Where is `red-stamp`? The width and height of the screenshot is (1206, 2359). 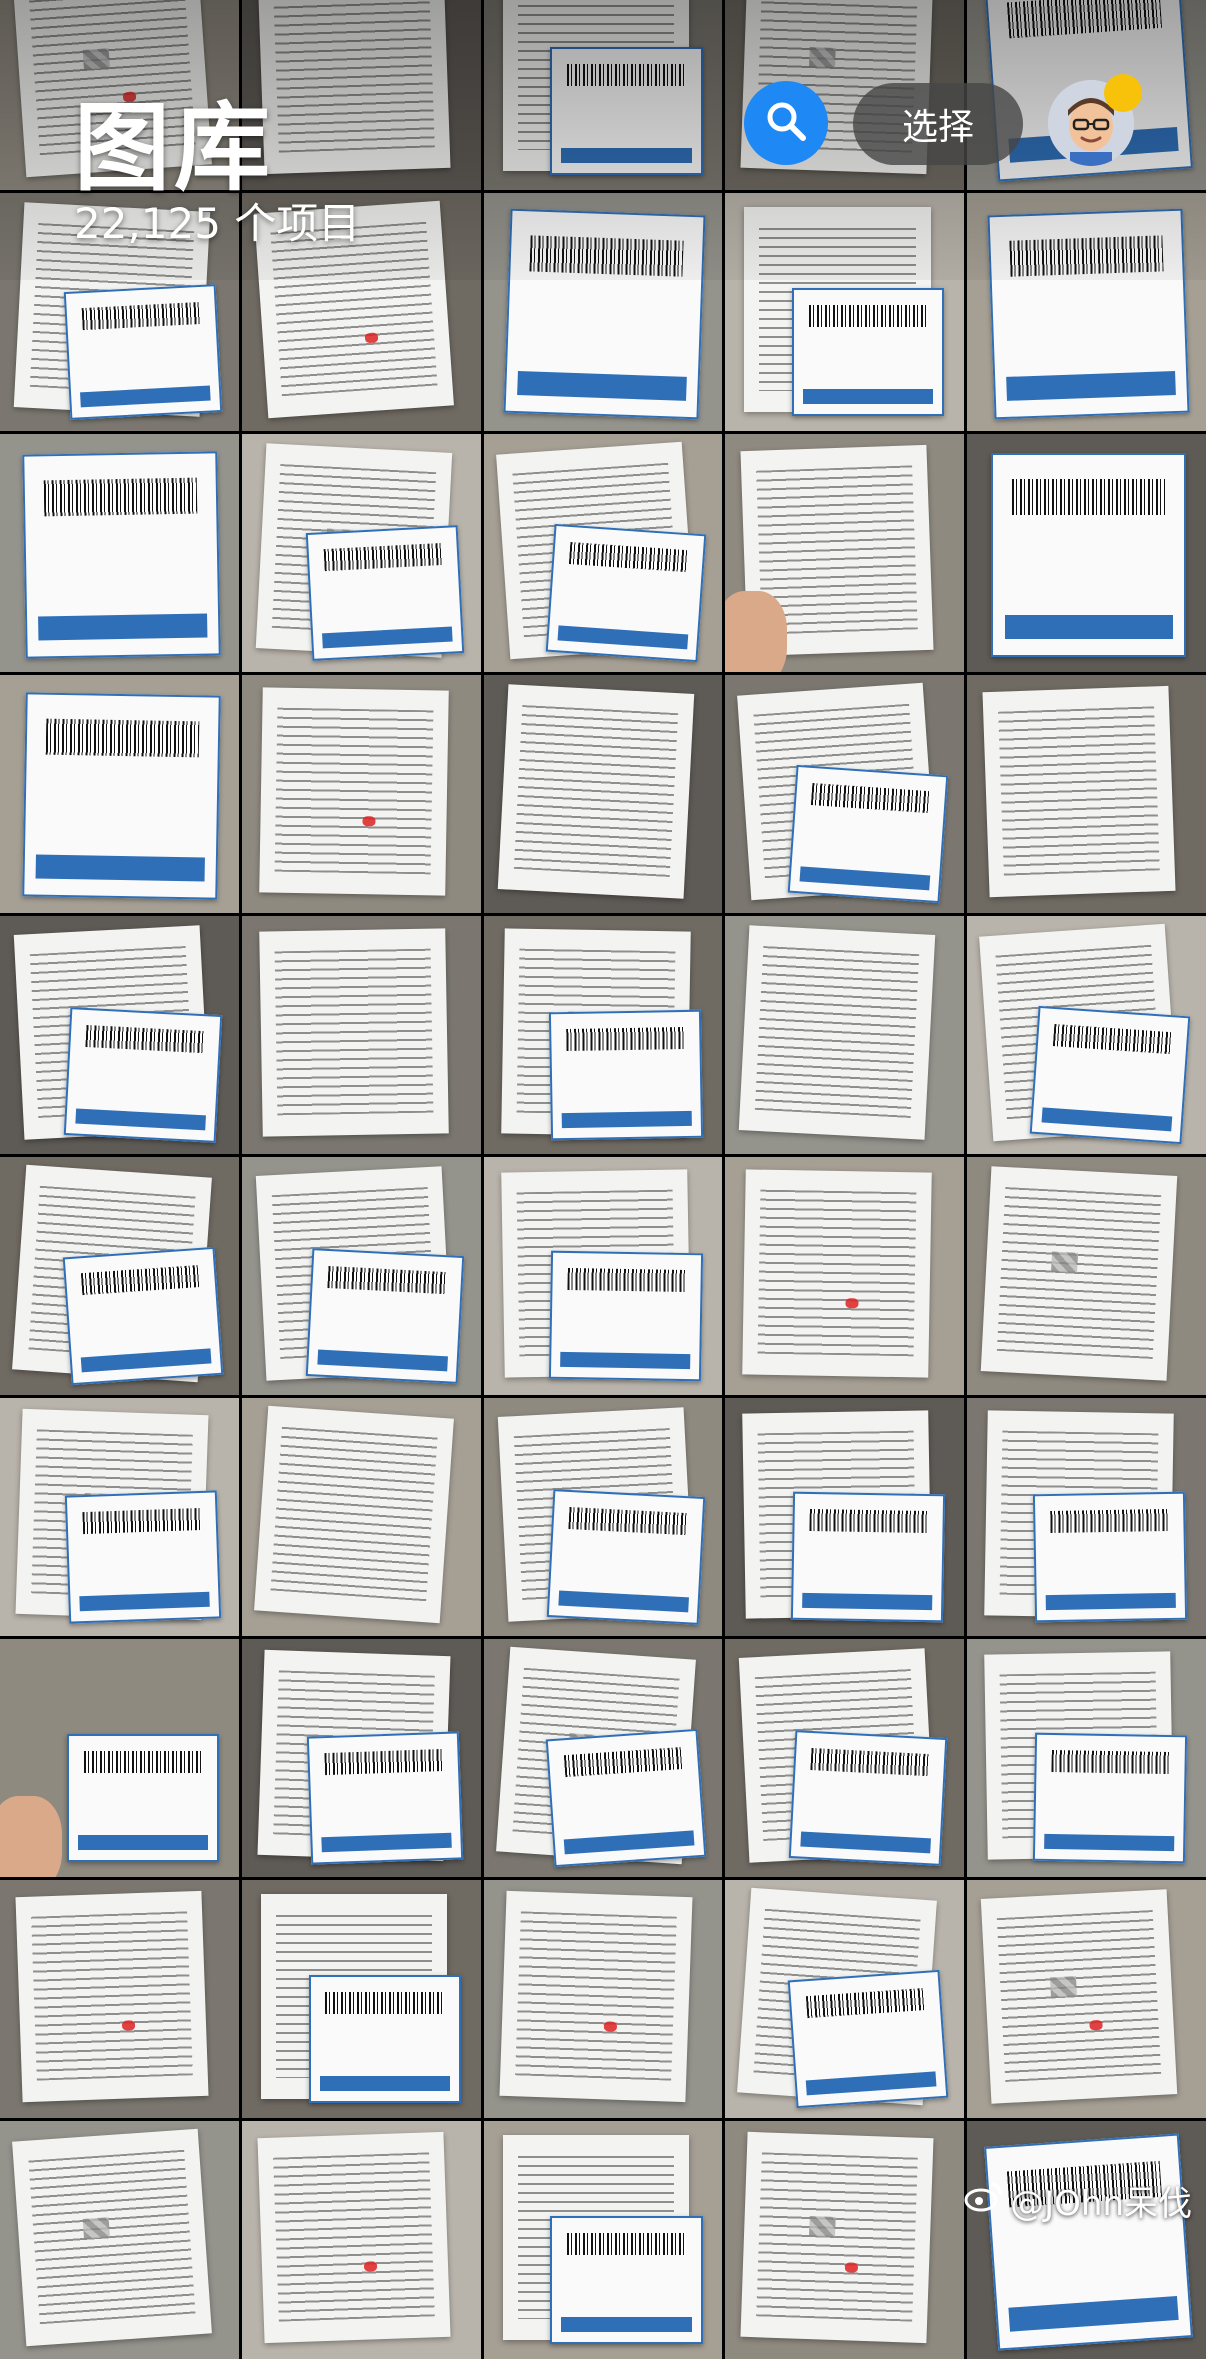
red-stamp is located at coordinates (610, 2027).